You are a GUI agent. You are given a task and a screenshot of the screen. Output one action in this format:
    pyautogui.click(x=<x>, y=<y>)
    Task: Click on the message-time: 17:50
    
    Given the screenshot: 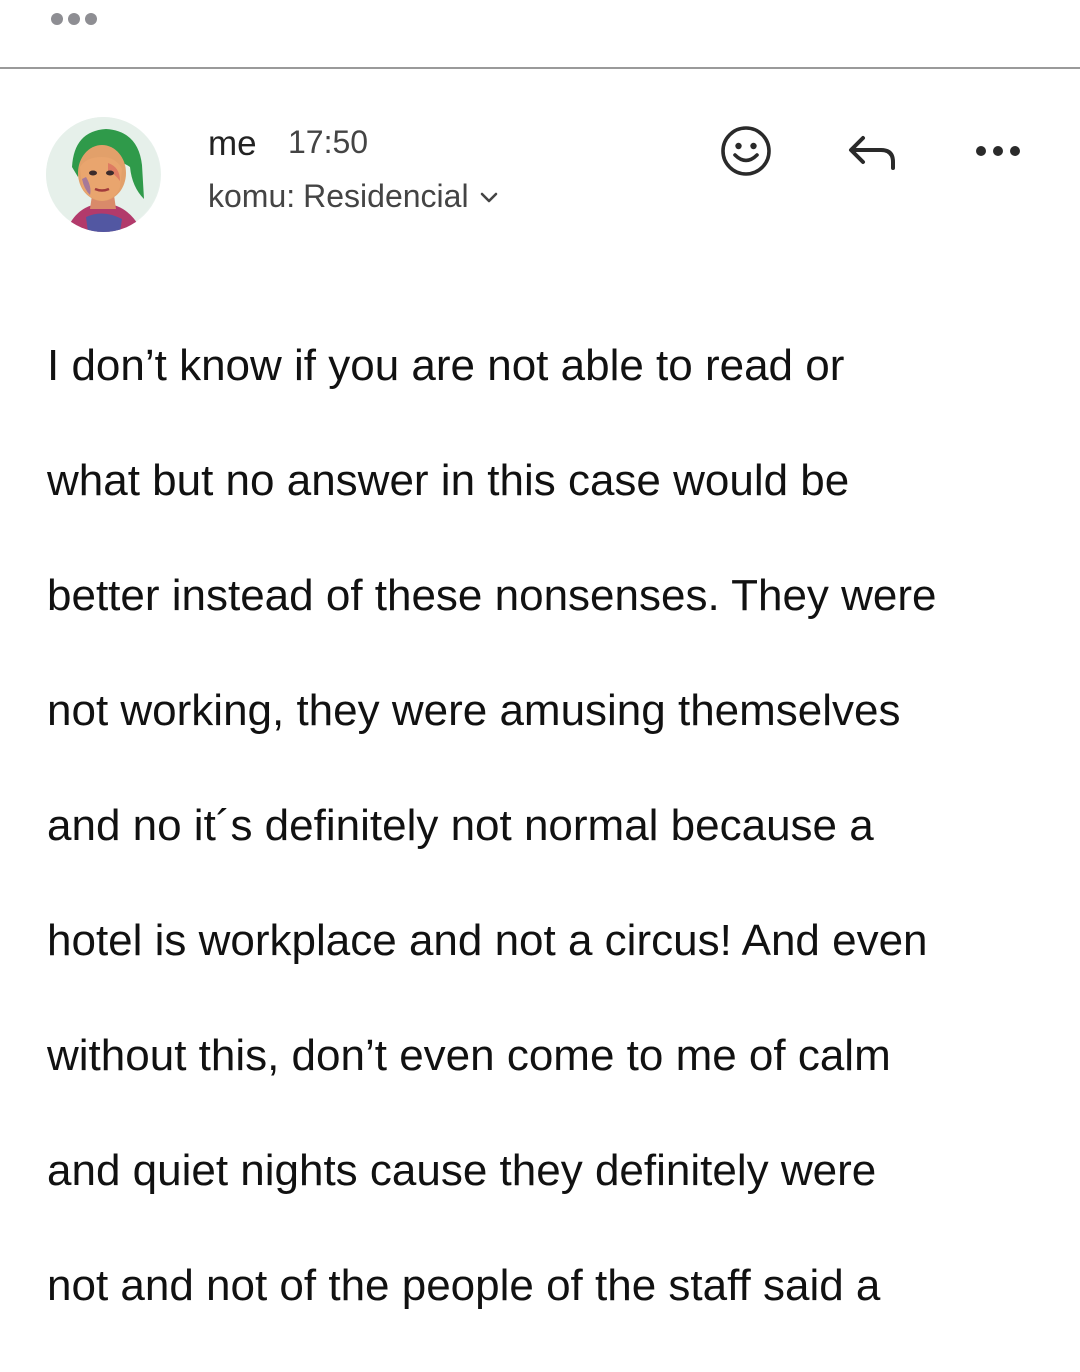 What is the action you would take?
    pyautogui.click(x=328, y=142)
    